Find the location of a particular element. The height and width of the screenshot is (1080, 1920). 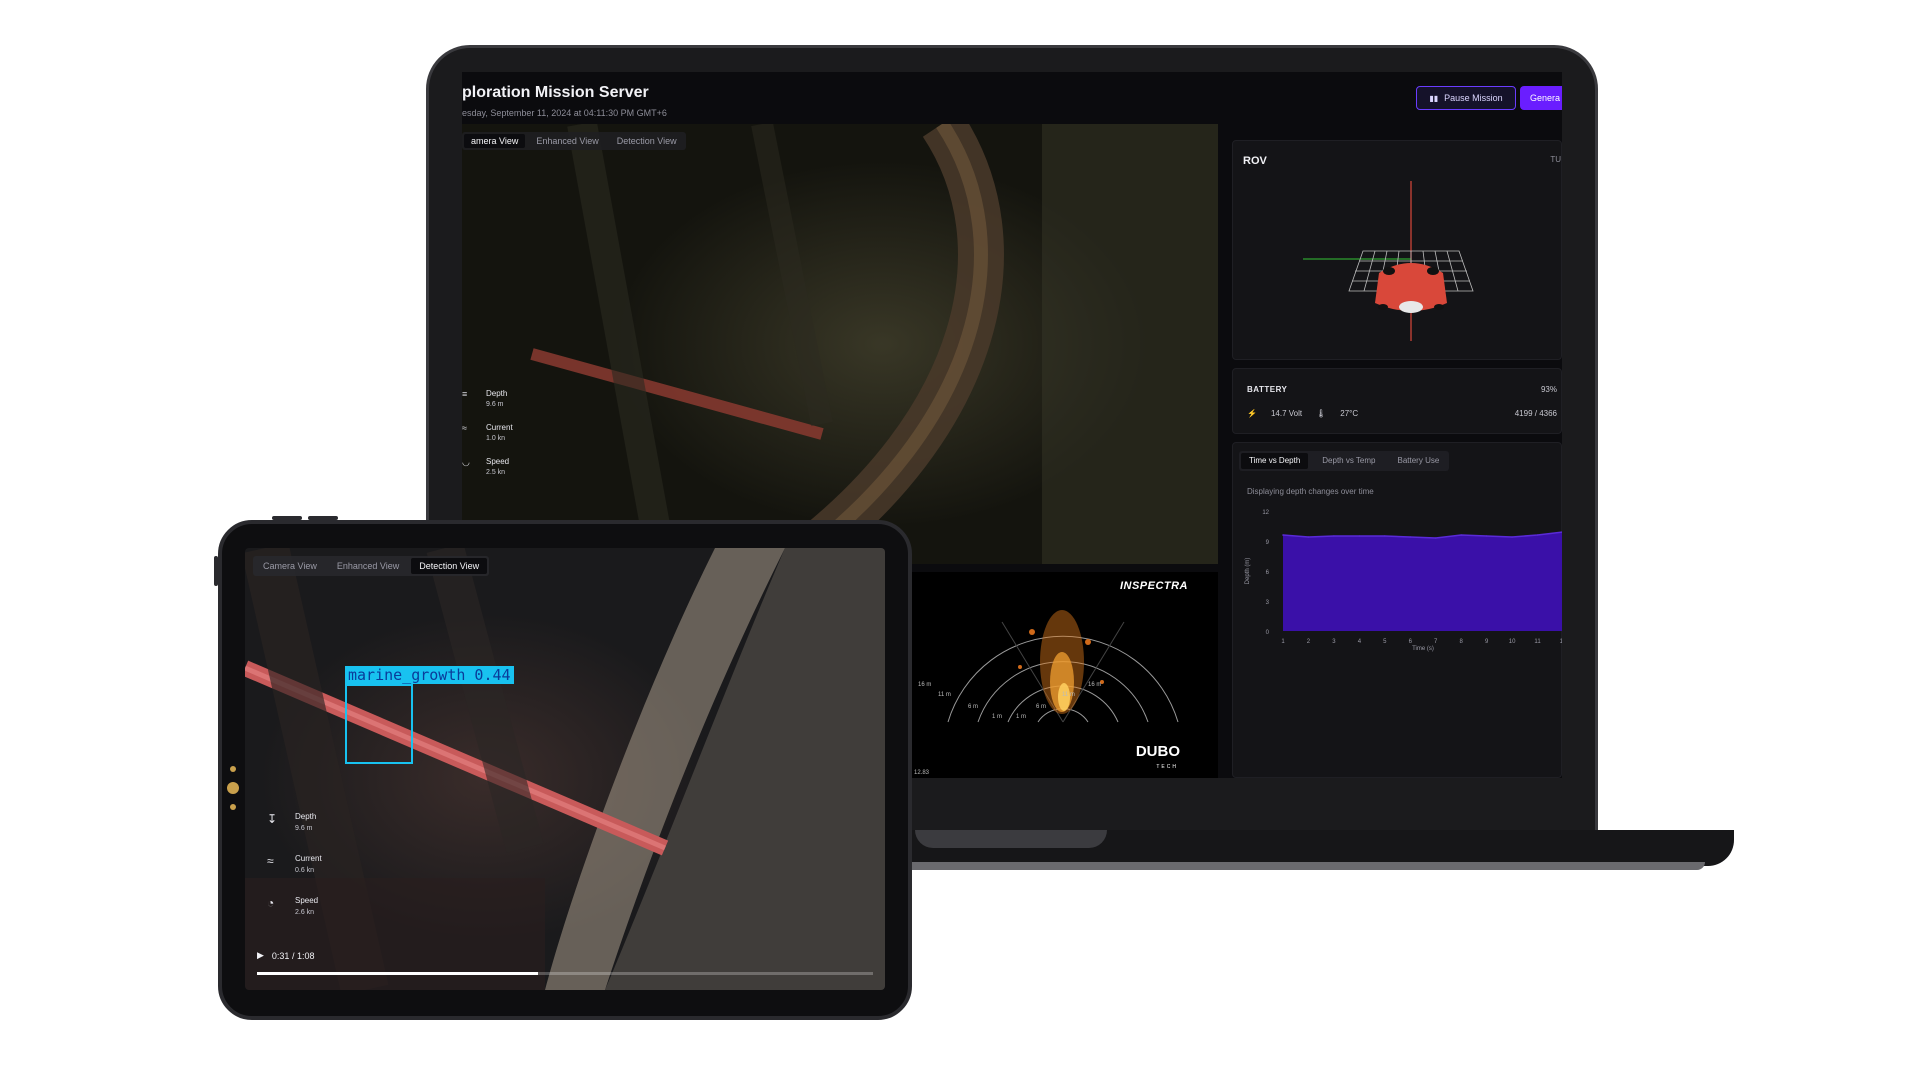

speed-icon: ◔ is located at coordinates (271, 903).